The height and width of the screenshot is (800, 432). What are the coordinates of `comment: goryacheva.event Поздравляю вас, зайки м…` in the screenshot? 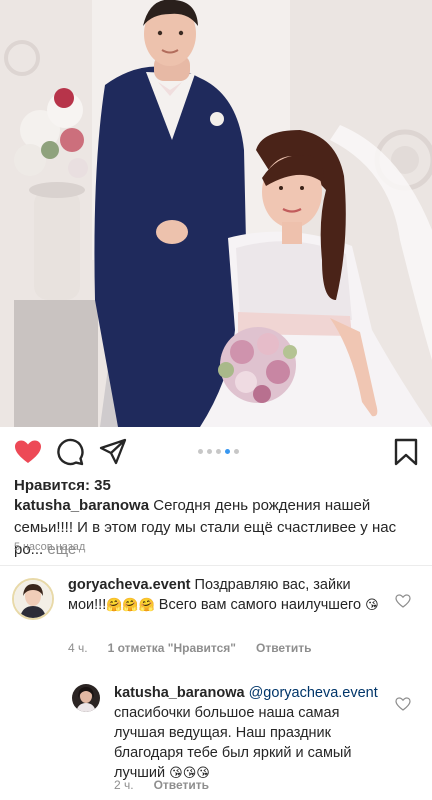 It's located at (229, 595).